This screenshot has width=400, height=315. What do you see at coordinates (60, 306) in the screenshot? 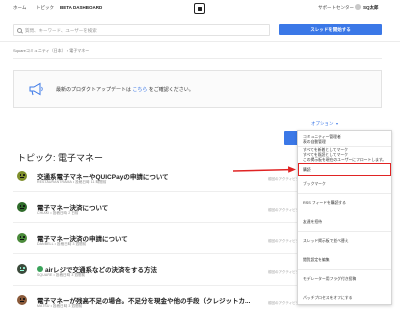
I see `topic-meta: MATSU • 投稿日時 3 週間前` at bounding box center [60, 306].